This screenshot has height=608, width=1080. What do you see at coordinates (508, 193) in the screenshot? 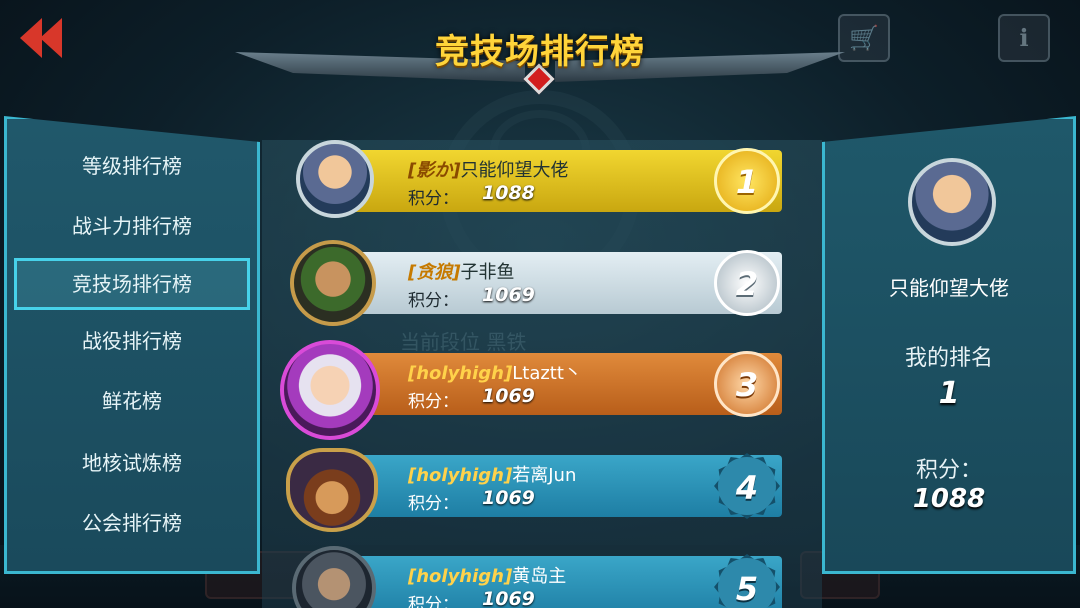
I see `score-value: 1088` at bounding box center [508, 193].